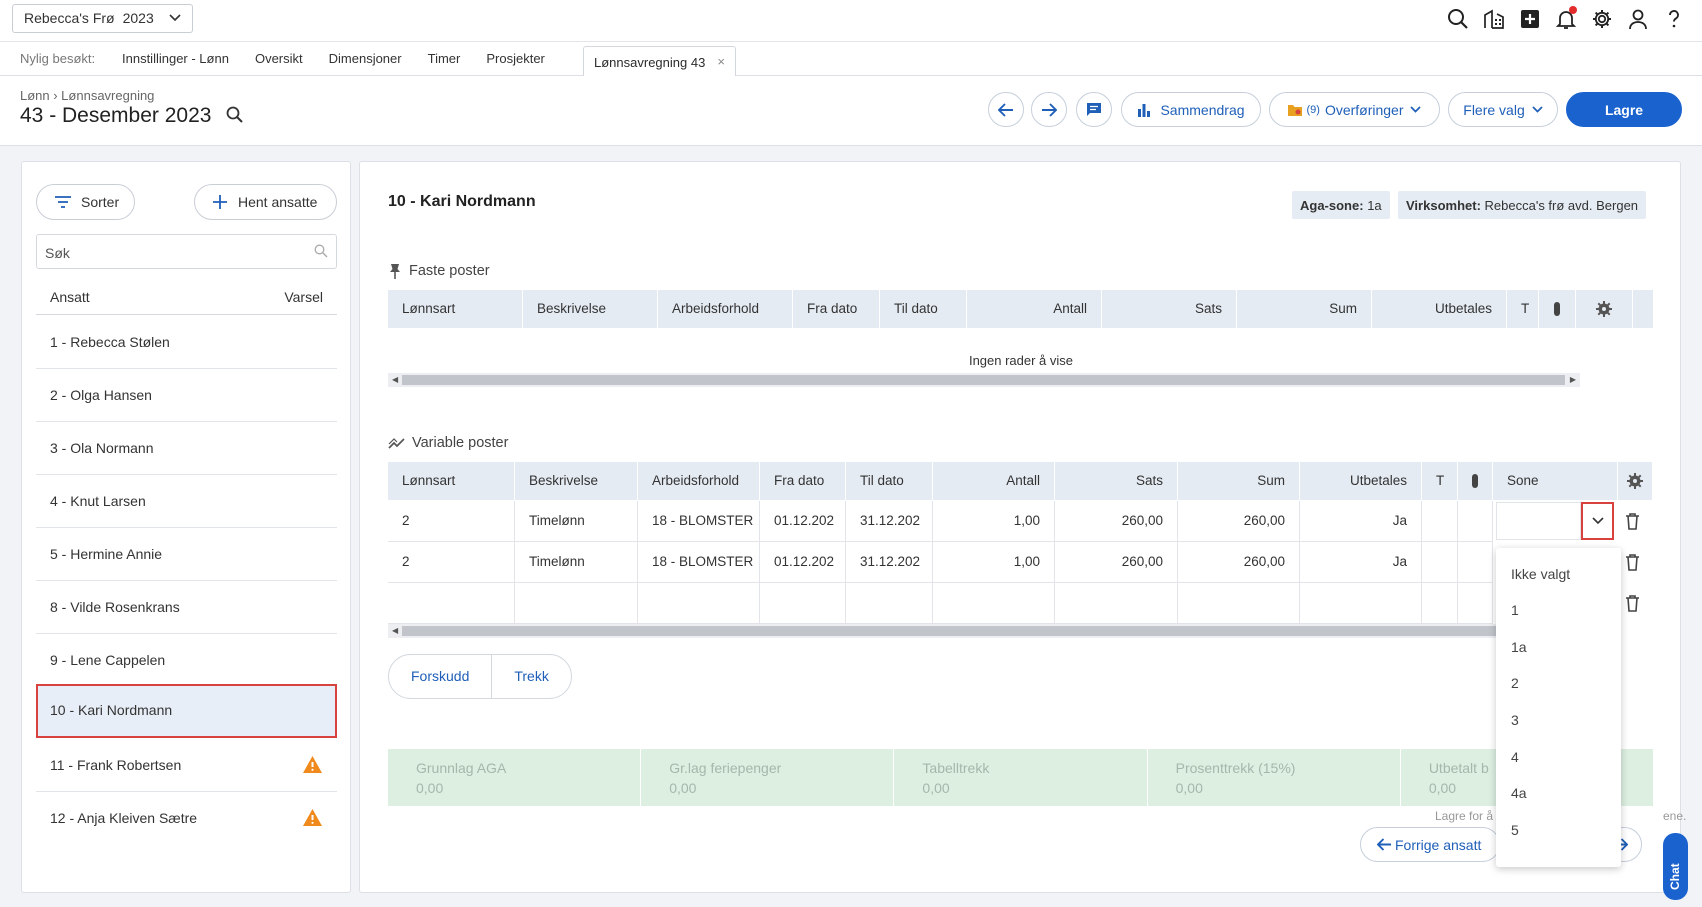 The image size is (1702, 907). I want to click on next-button, so click(1049, 109).